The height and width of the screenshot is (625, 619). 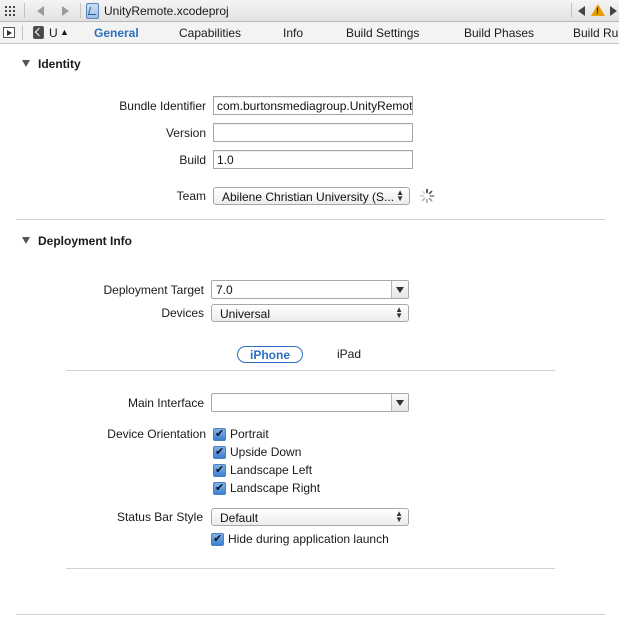 I want to click on team-popup: Abilene Christian University (S... ▲︎ ▼︎, so click(x=311, y=196).